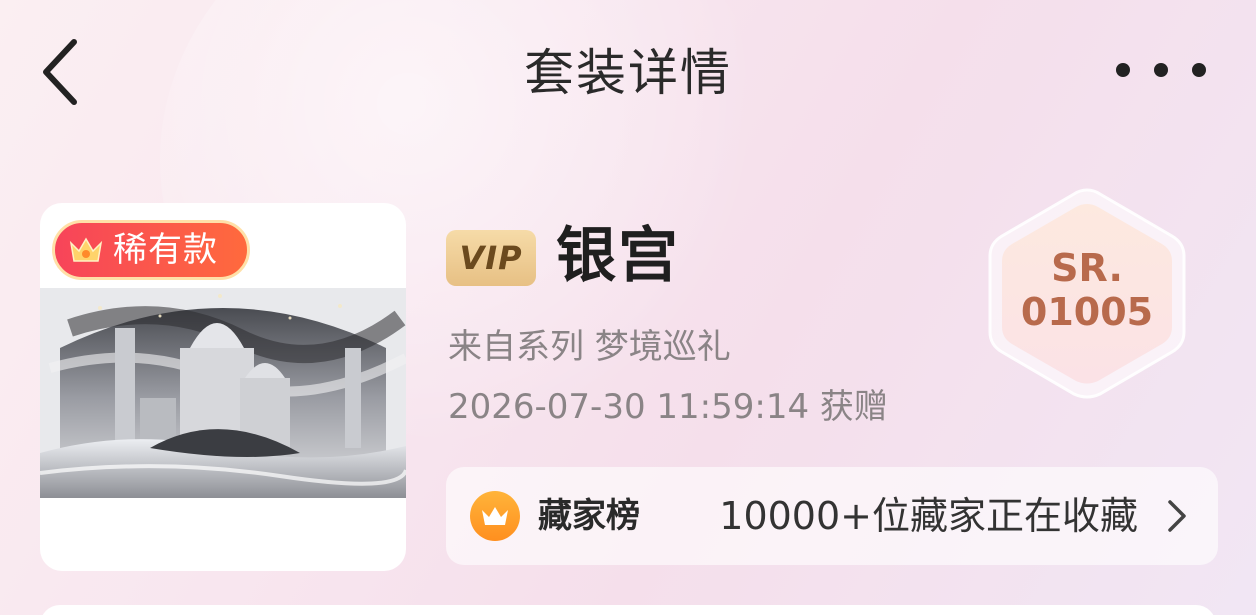 The image size is (1256, 615). What do you see at coordinates (1123, 70) in the screenshot?
I see `more-icon` at bounding box center [1123, 70].